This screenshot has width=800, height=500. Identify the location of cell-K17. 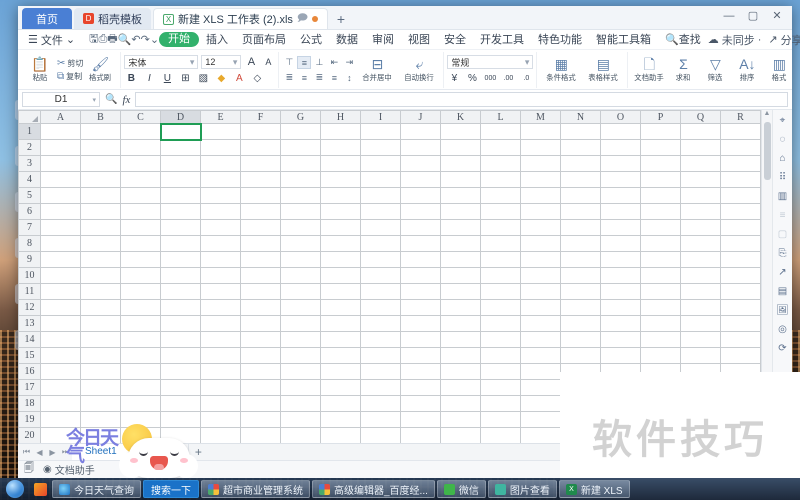
(460, 387).